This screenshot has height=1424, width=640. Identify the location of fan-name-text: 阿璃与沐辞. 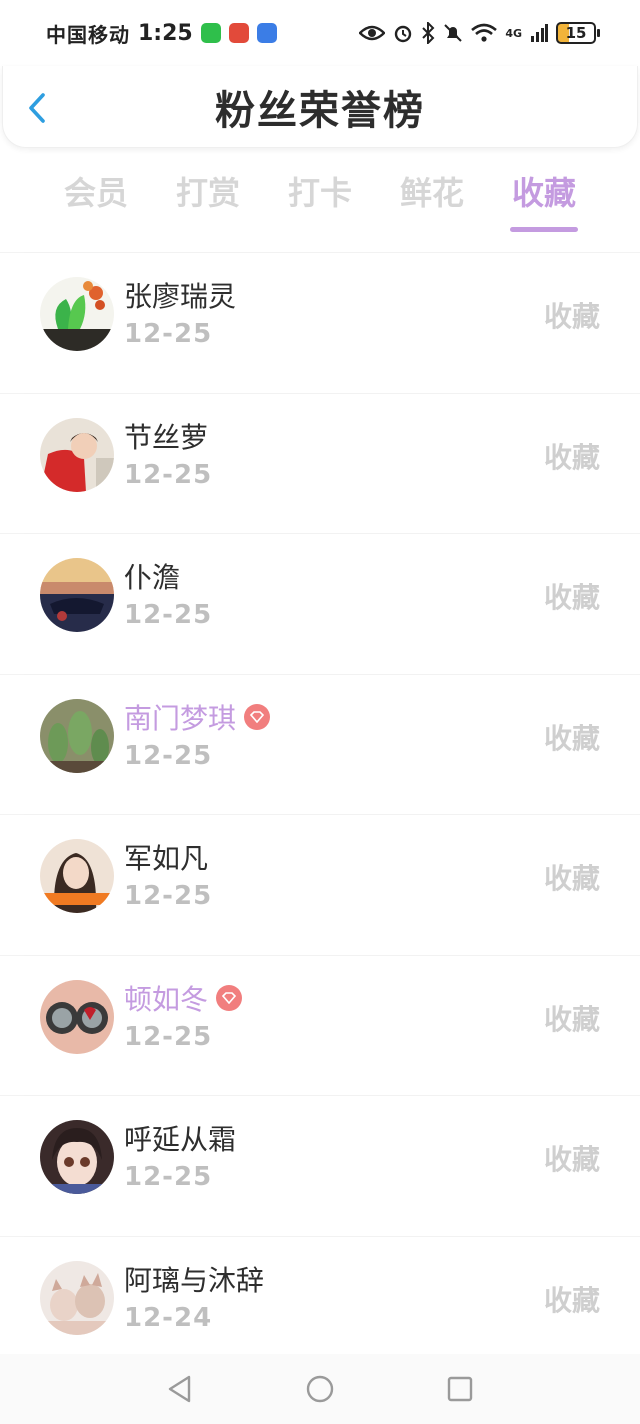
(194, 1280).